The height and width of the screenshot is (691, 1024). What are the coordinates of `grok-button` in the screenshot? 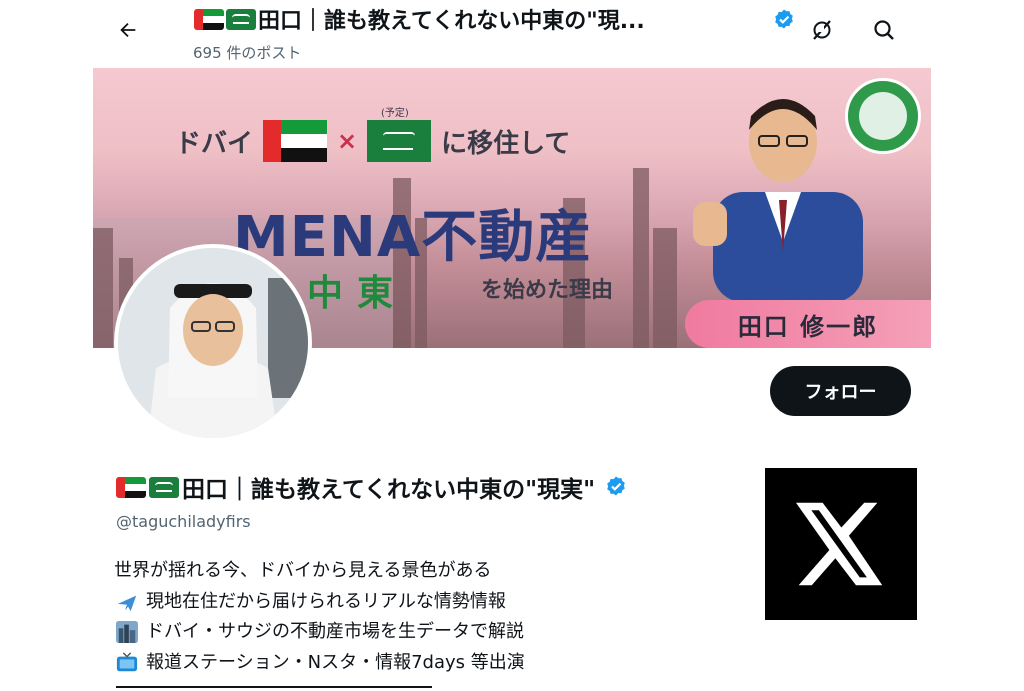 It's located at (822, 30).